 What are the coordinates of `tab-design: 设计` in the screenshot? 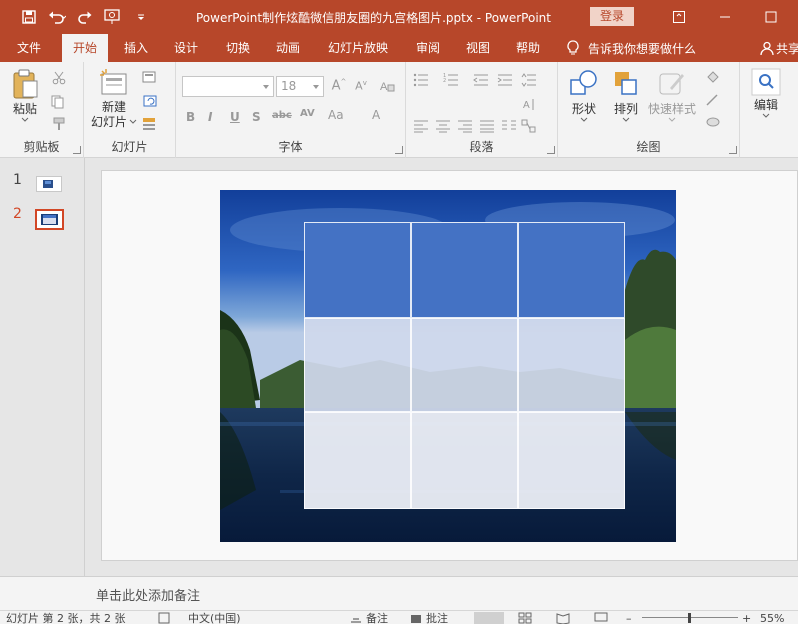 It's located at (186, 48).